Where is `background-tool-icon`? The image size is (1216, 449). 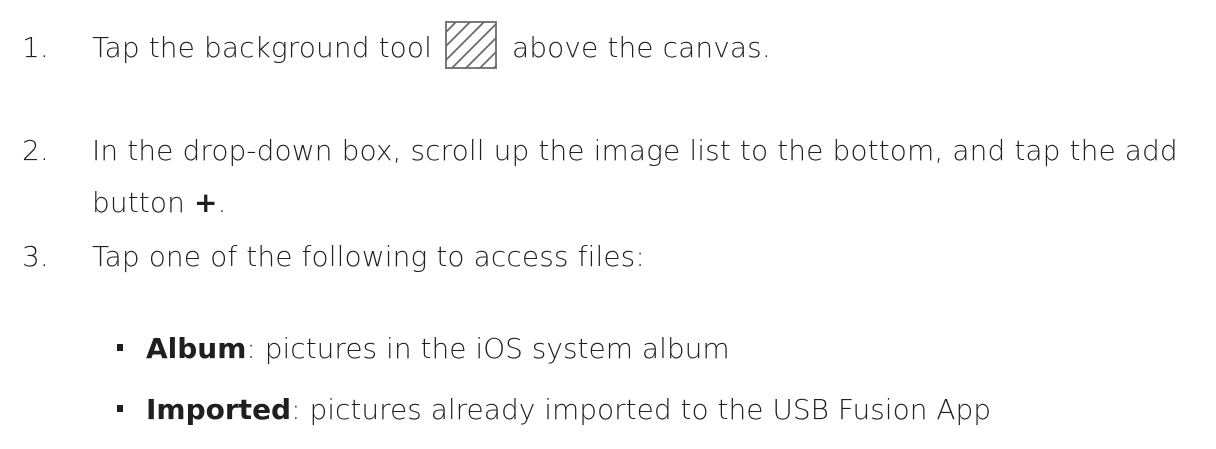
background-tool-icon is located at coordinates (471, 45).